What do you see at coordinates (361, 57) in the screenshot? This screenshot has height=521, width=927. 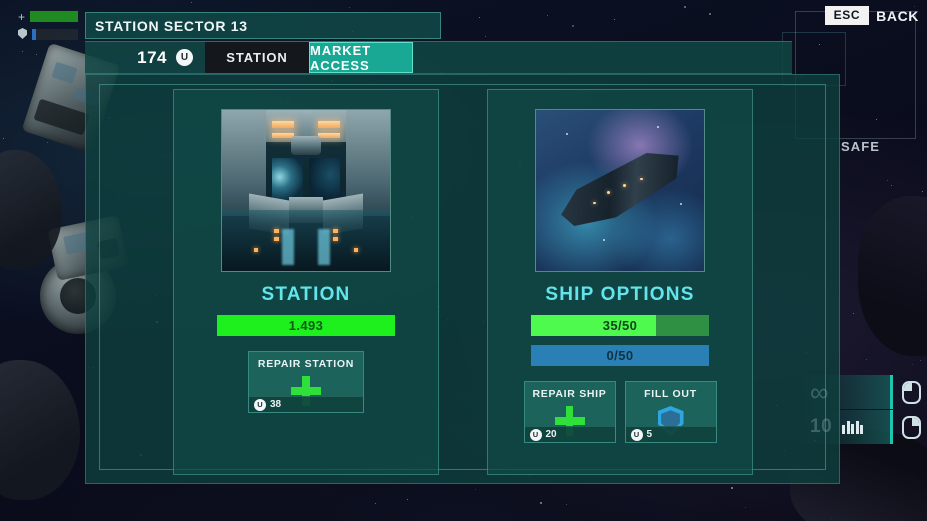 I see `tab-market-access: MARKET ACCESS` at bounding box center [361, 57].